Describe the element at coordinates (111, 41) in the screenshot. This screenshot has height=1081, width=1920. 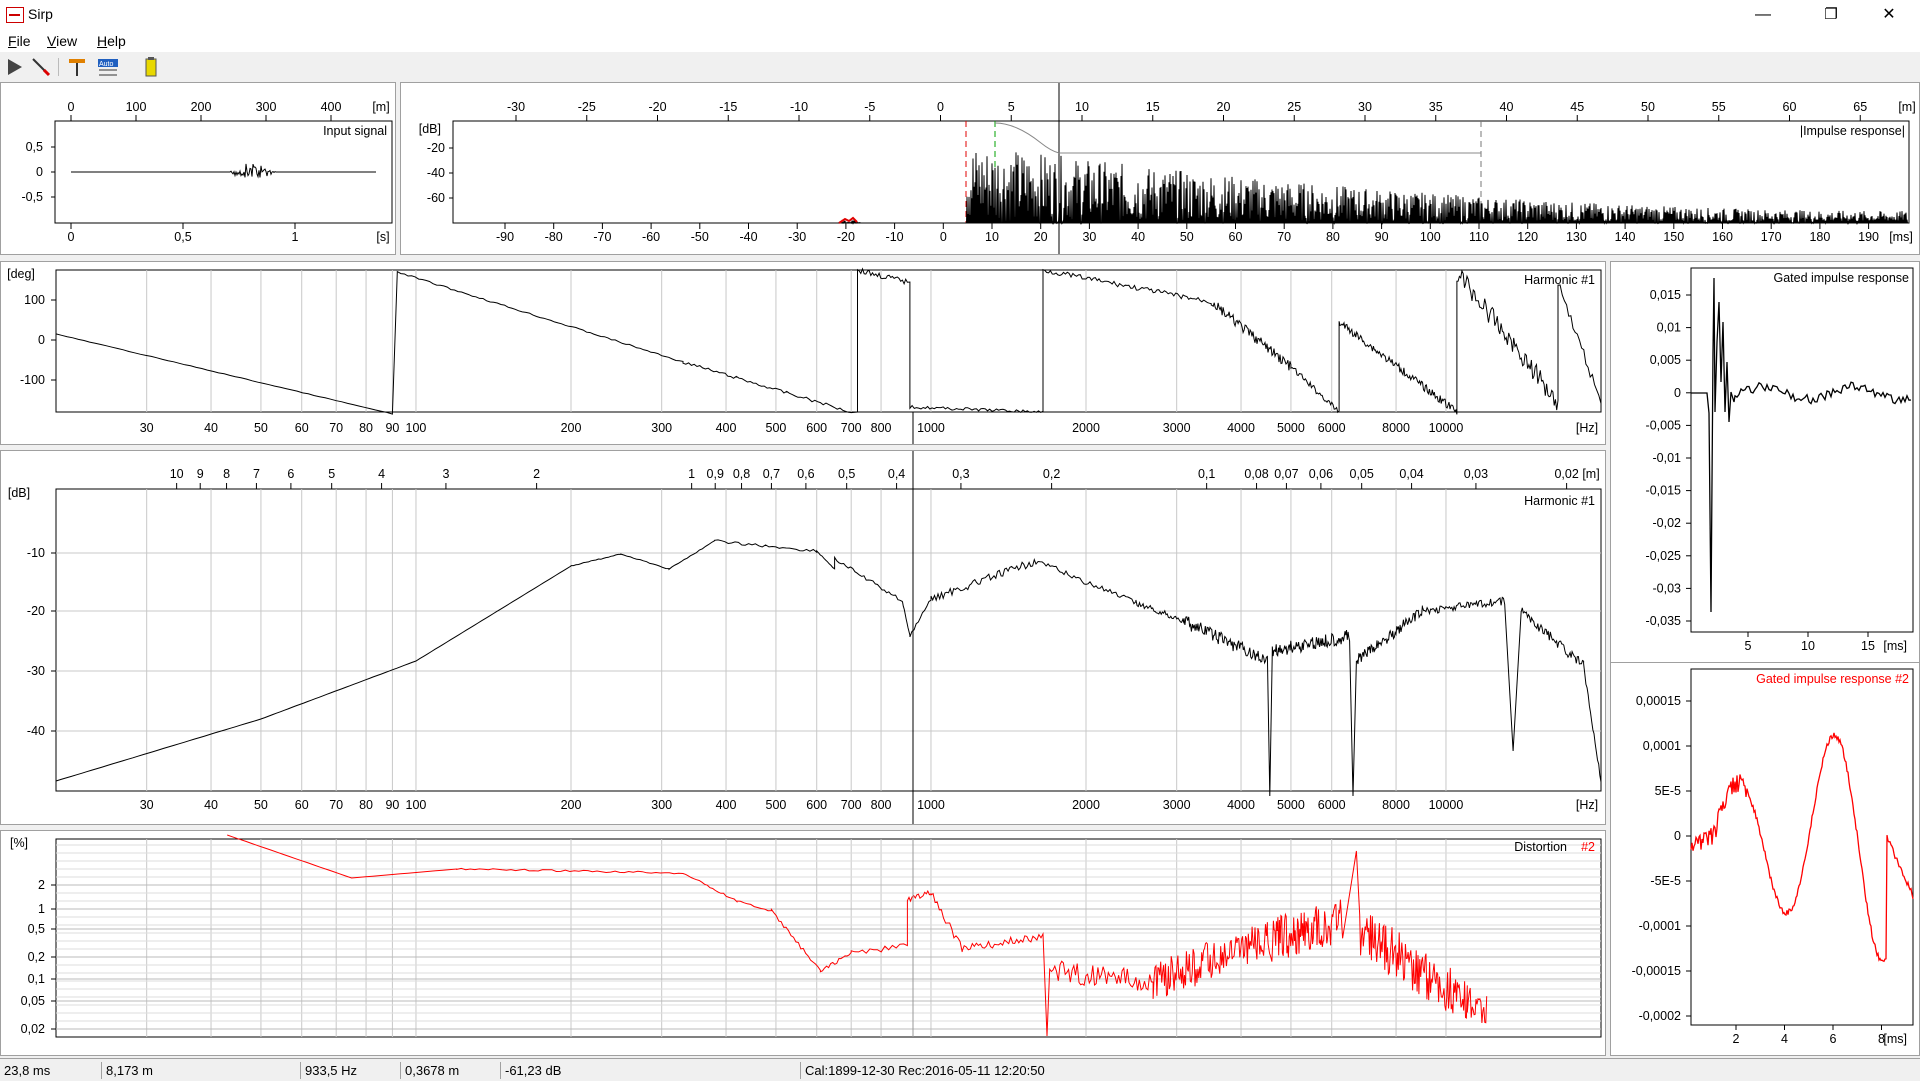
I see `menu-help: Help` at that location.